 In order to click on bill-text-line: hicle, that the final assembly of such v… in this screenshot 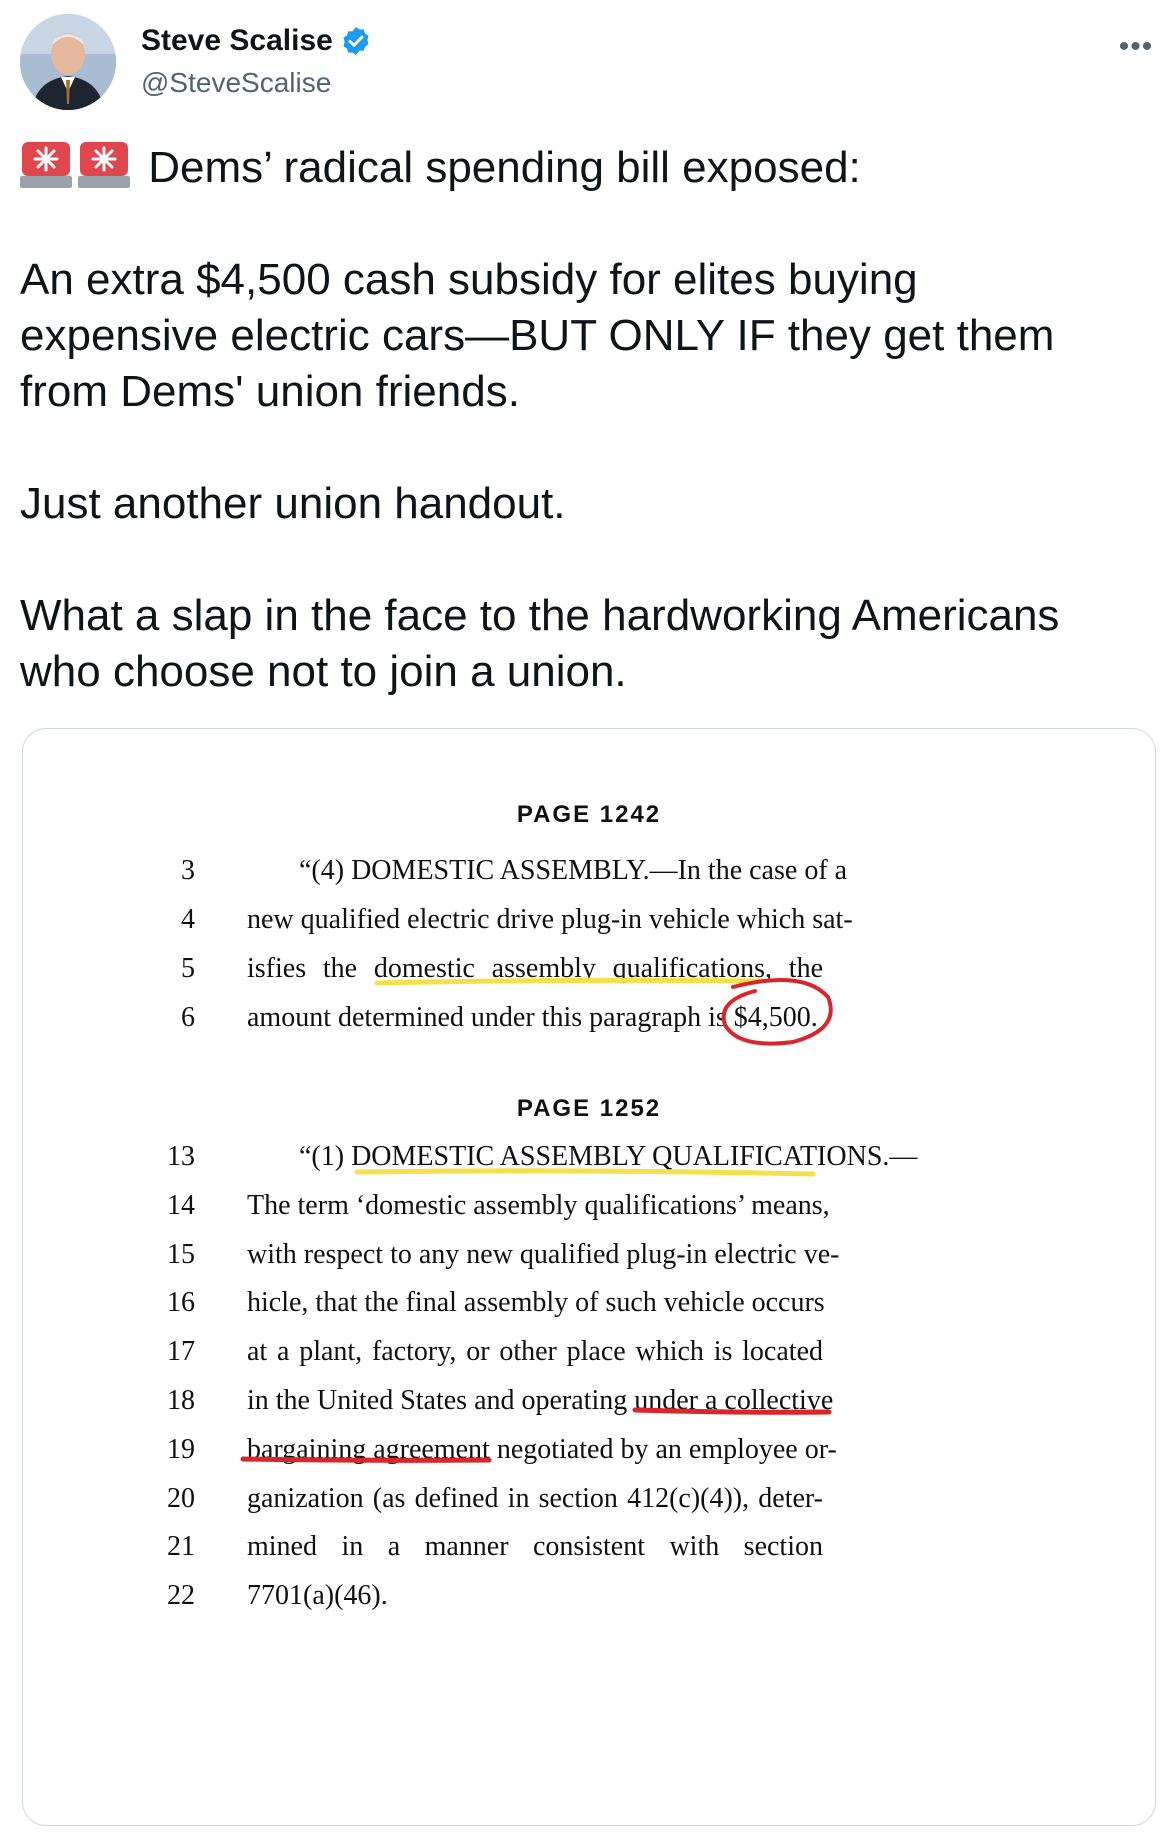, I will do `click(536, 1303)`.